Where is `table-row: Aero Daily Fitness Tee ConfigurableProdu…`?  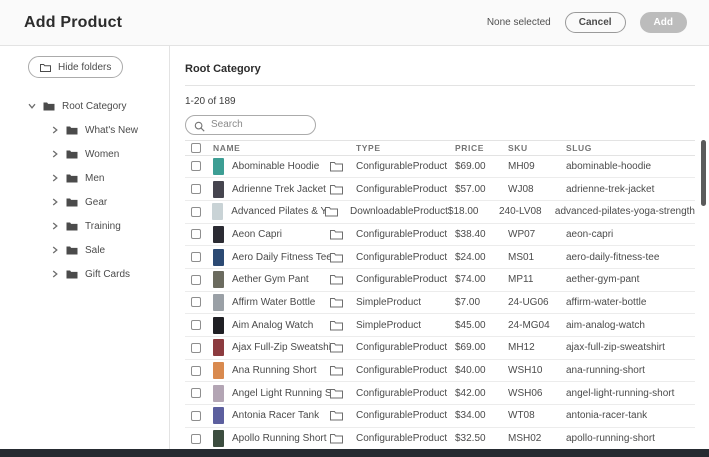 table-row: Aero Daily Fitness Tee ConfigurableProdu… is located at coordinates (440, 257).